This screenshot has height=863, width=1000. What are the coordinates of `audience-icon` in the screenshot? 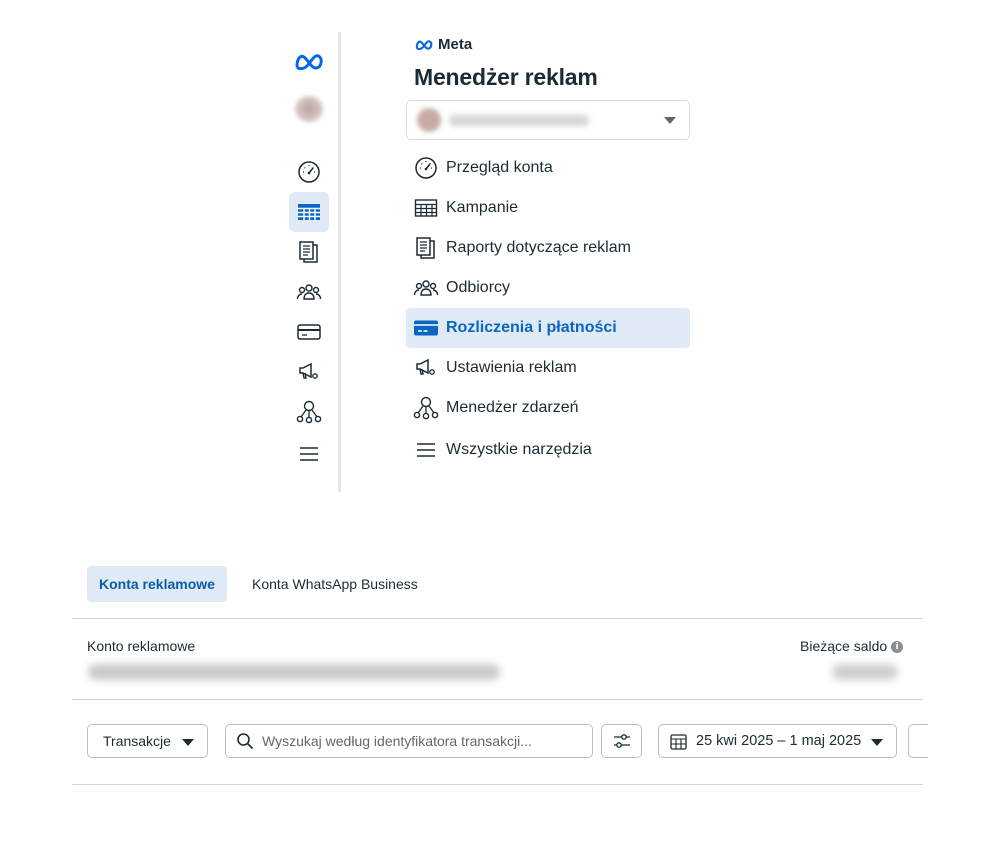 It's located at (426, 288).